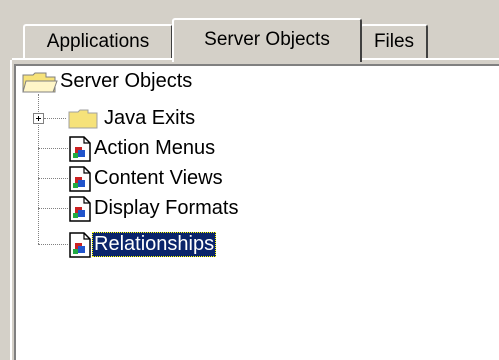  I want to click on tree-node-action-menus: Action Menus, so click(142, 148).